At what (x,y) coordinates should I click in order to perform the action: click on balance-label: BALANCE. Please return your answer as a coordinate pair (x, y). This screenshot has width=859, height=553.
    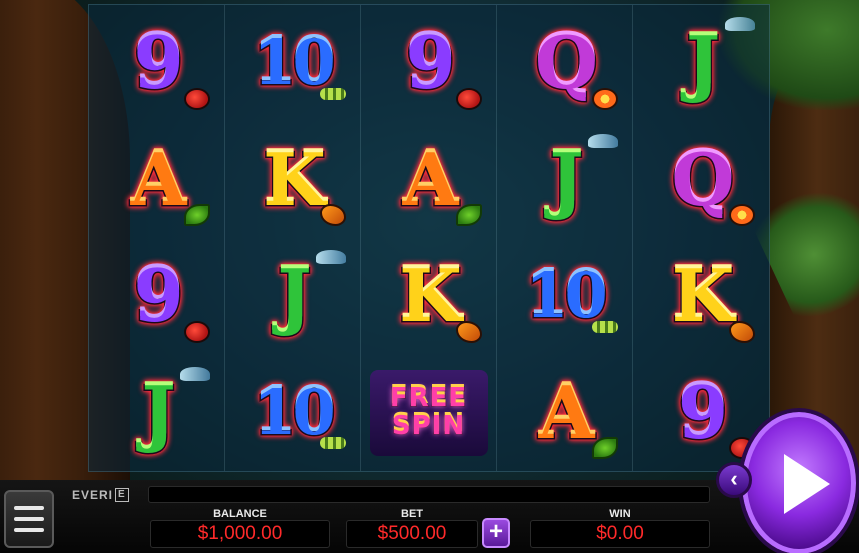
    Looking at the image, I should click on (240, 514).